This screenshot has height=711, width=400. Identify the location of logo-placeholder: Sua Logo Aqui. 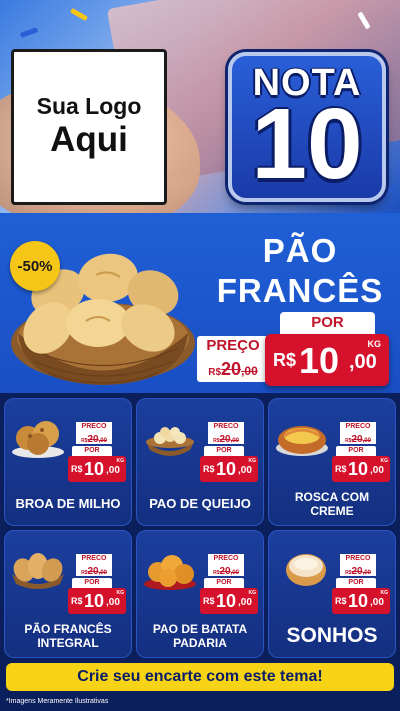
(89, 127).